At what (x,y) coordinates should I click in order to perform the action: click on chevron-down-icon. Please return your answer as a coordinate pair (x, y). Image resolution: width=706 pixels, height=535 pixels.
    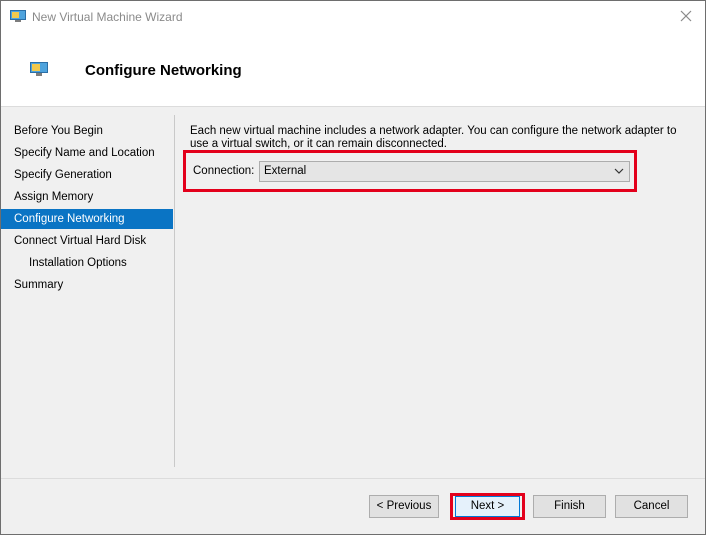
    Looking at the image, I should click on (619, 171).